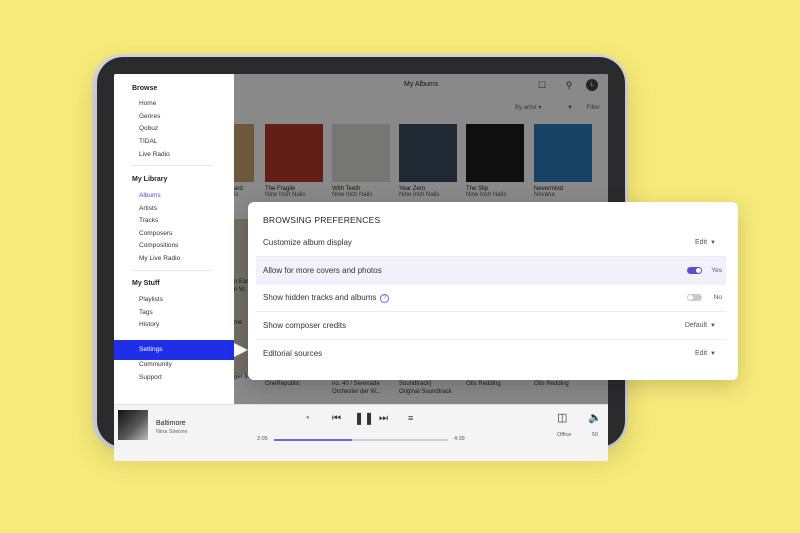  I want to click on duration-time: 4:39, so click(459, 439).